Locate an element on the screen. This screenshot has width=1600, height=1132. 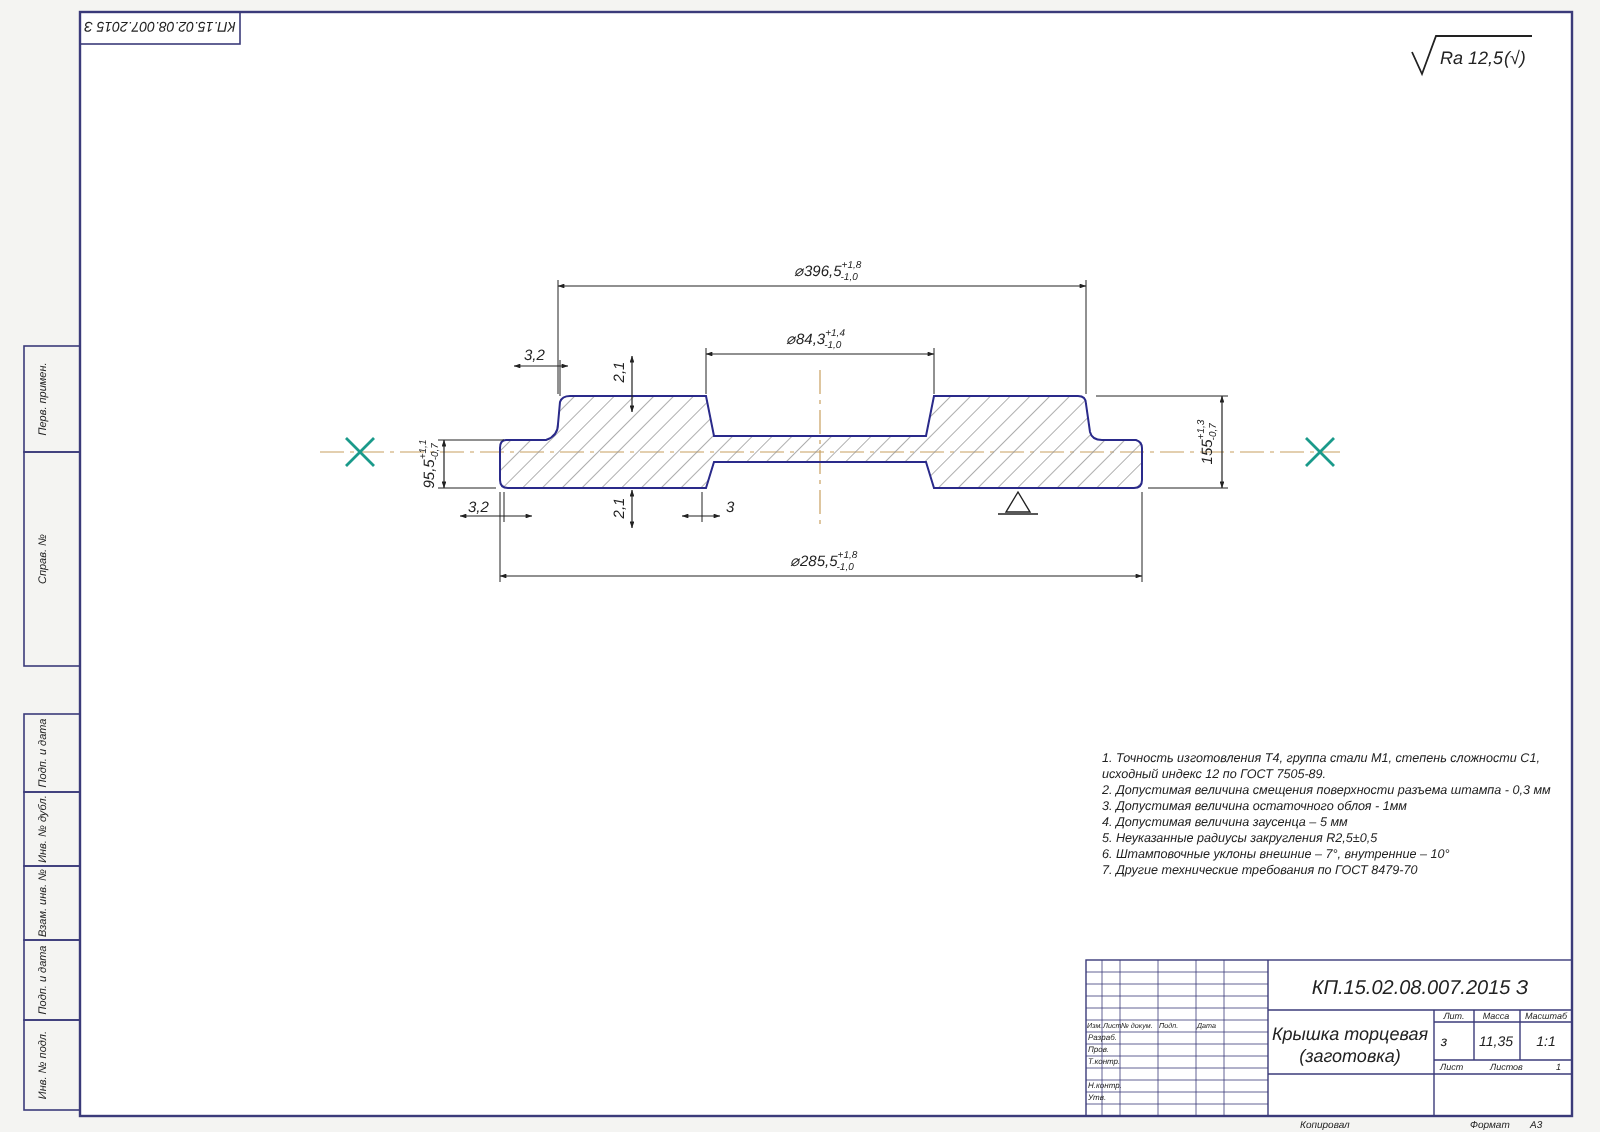
drawing-title: Крышка торцевая is located at coordinates (1350, 1034).